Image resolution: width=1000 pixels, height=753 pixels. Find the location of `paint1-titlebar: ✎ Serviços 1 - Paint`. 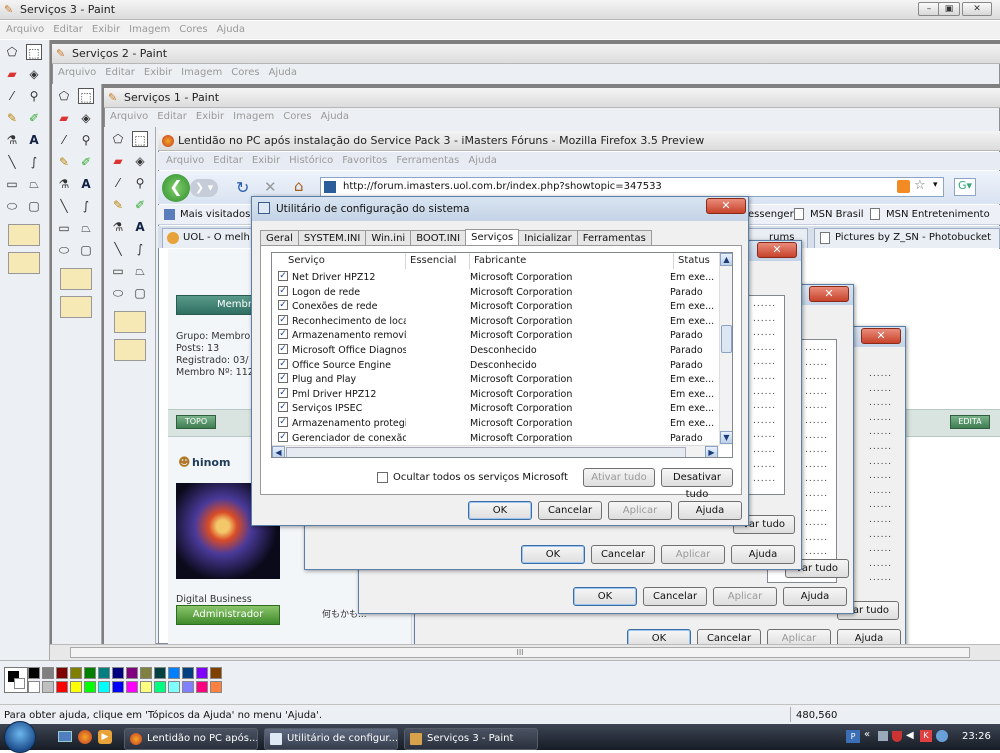

paint1-titlebar: ✎ Serviços 1 - Paint is located at coordinates (552, 98).